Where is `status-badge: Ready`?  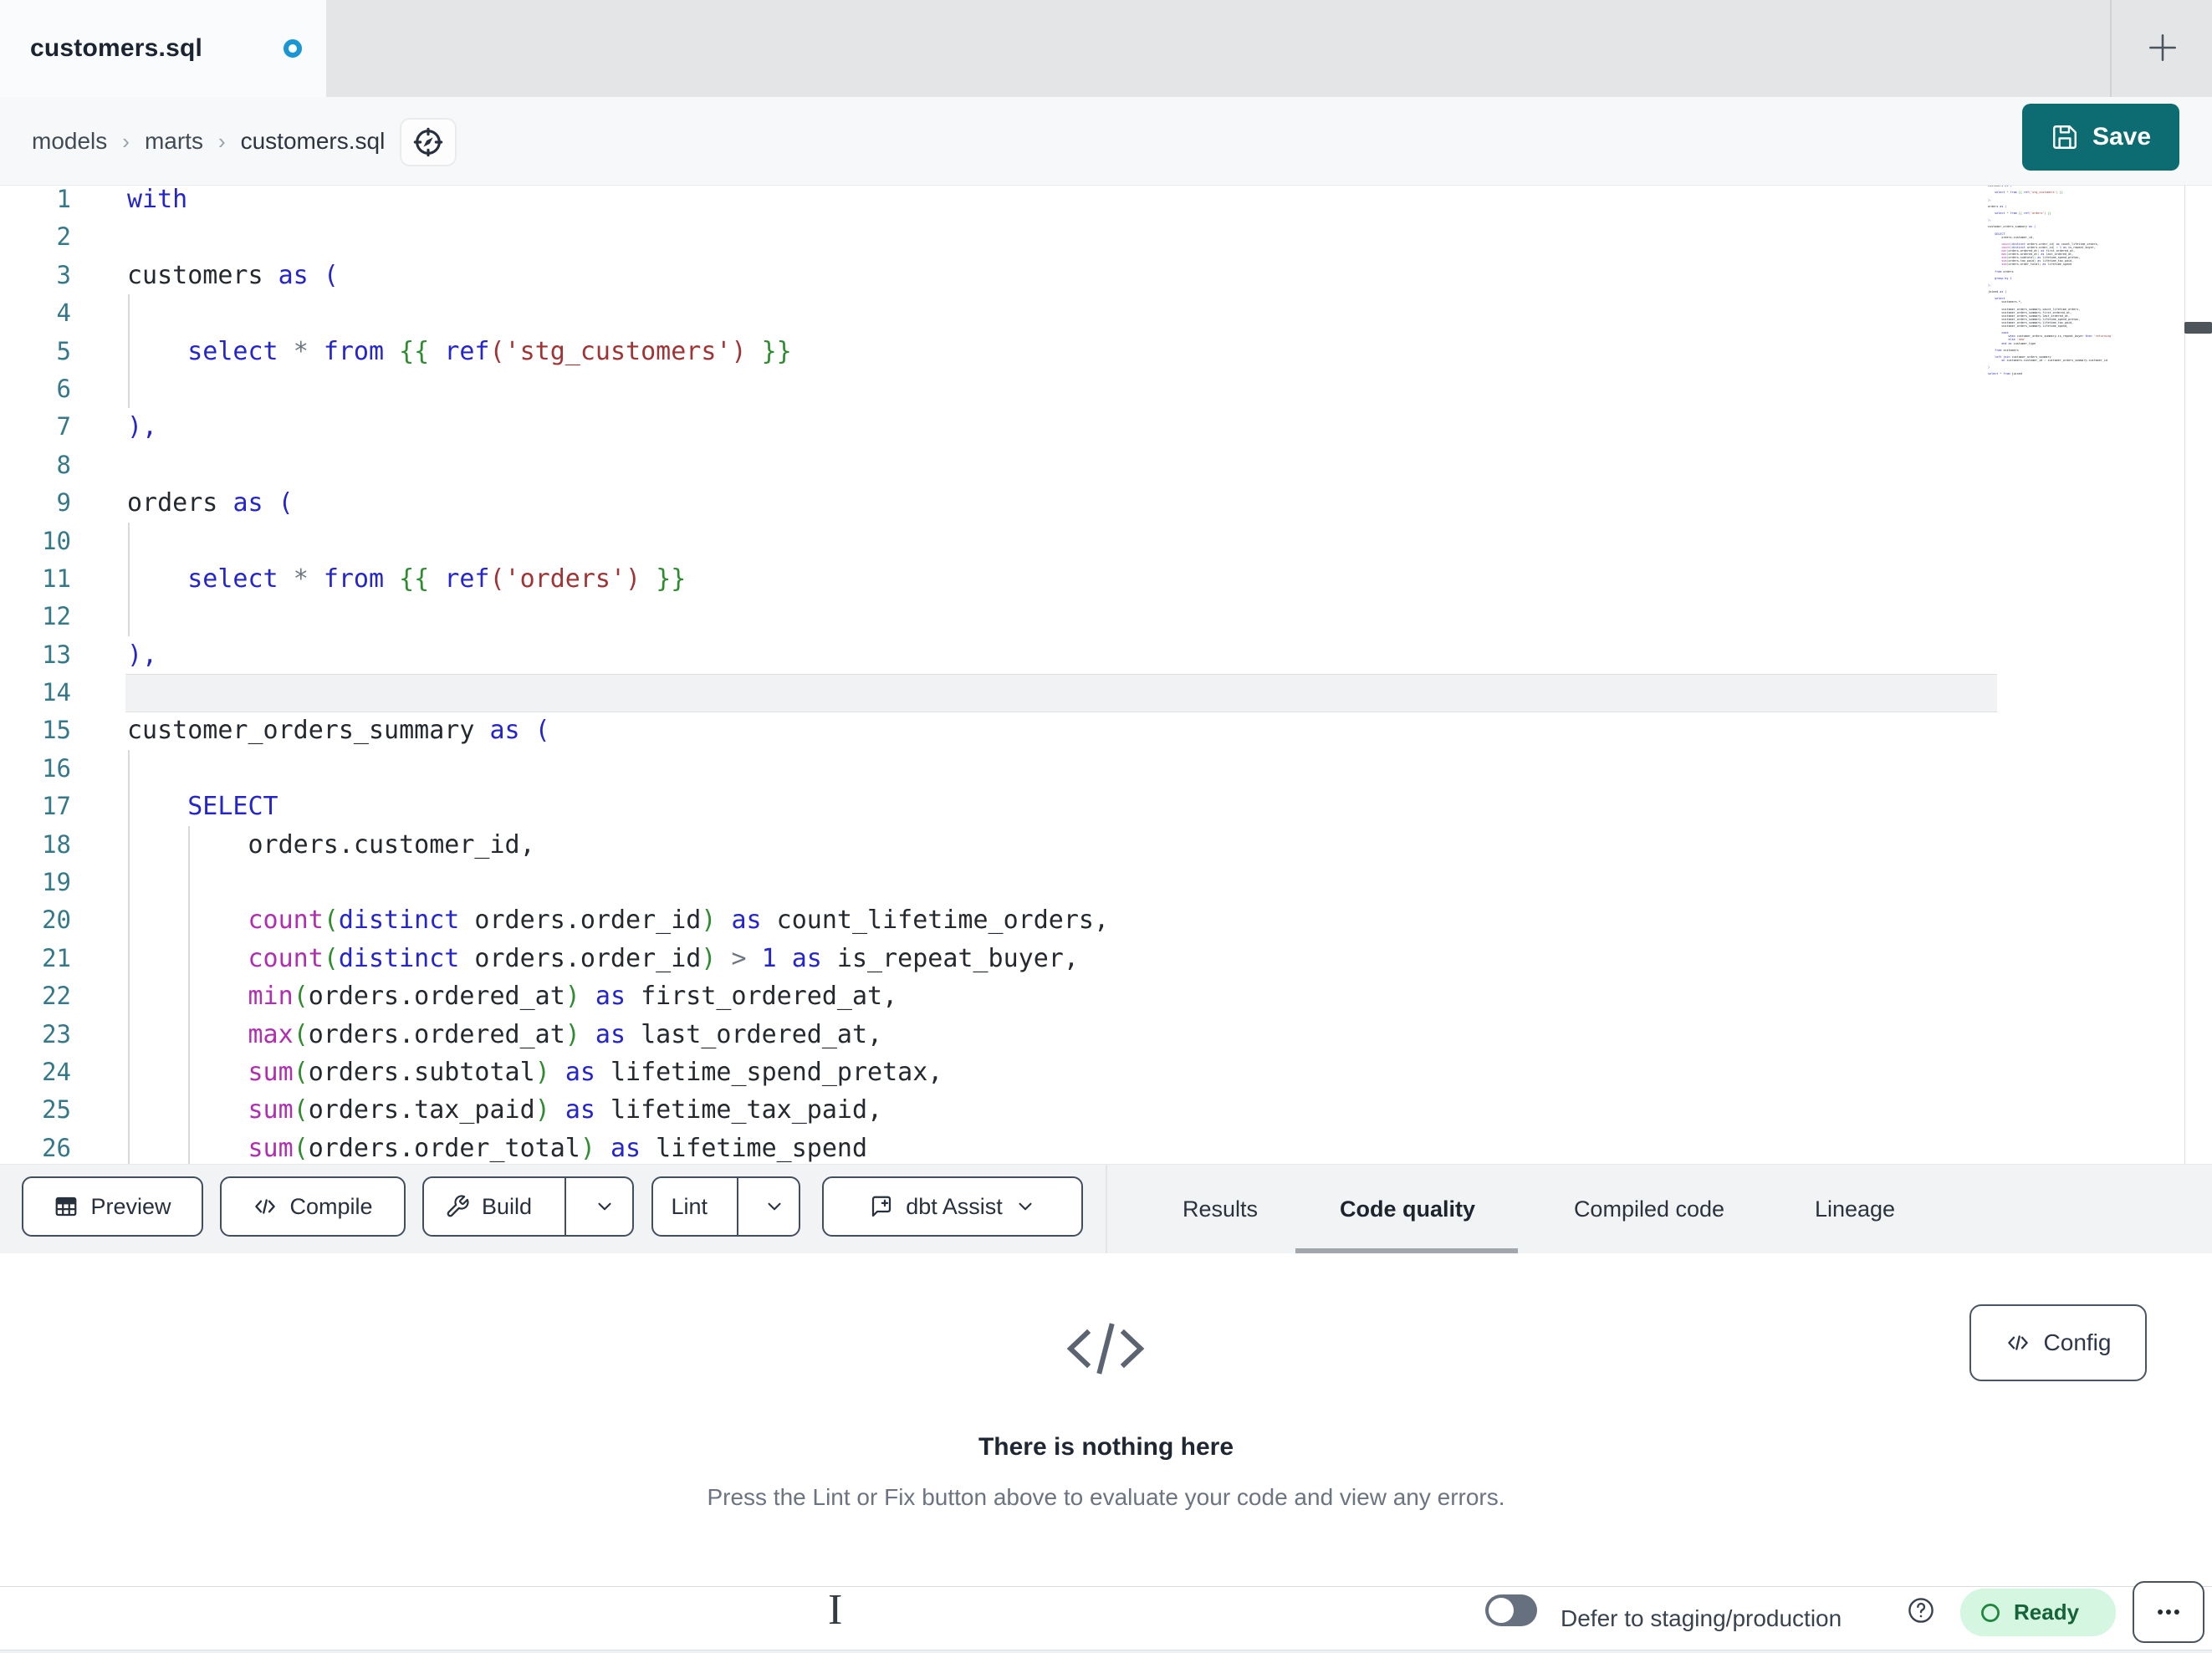
status-badge: Ready is located at coordinates (2038, 1612).